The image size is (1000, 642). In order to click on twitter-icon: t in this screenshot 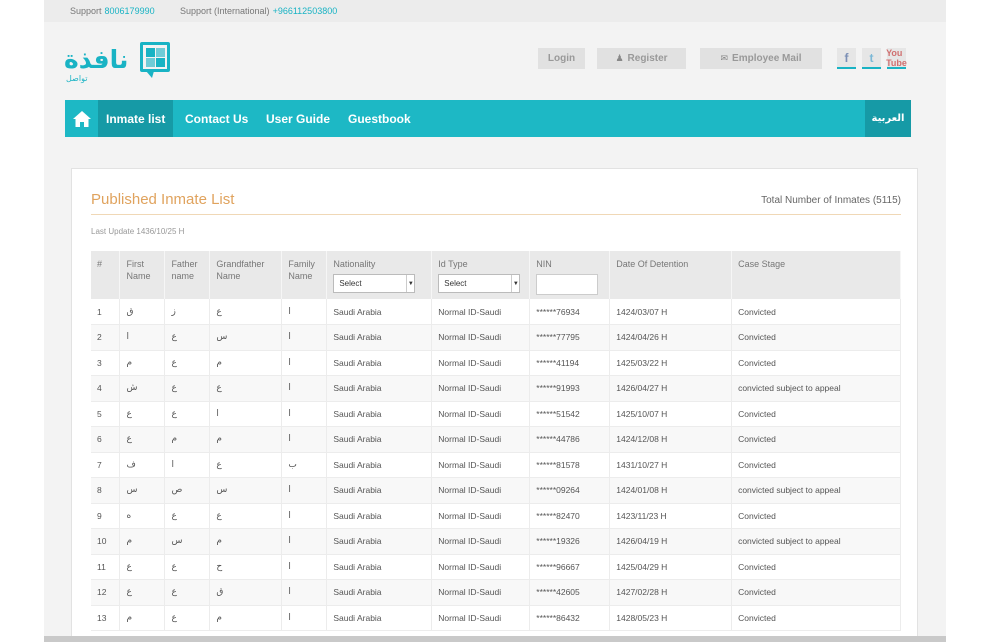, I will do `click(871, 58)`.